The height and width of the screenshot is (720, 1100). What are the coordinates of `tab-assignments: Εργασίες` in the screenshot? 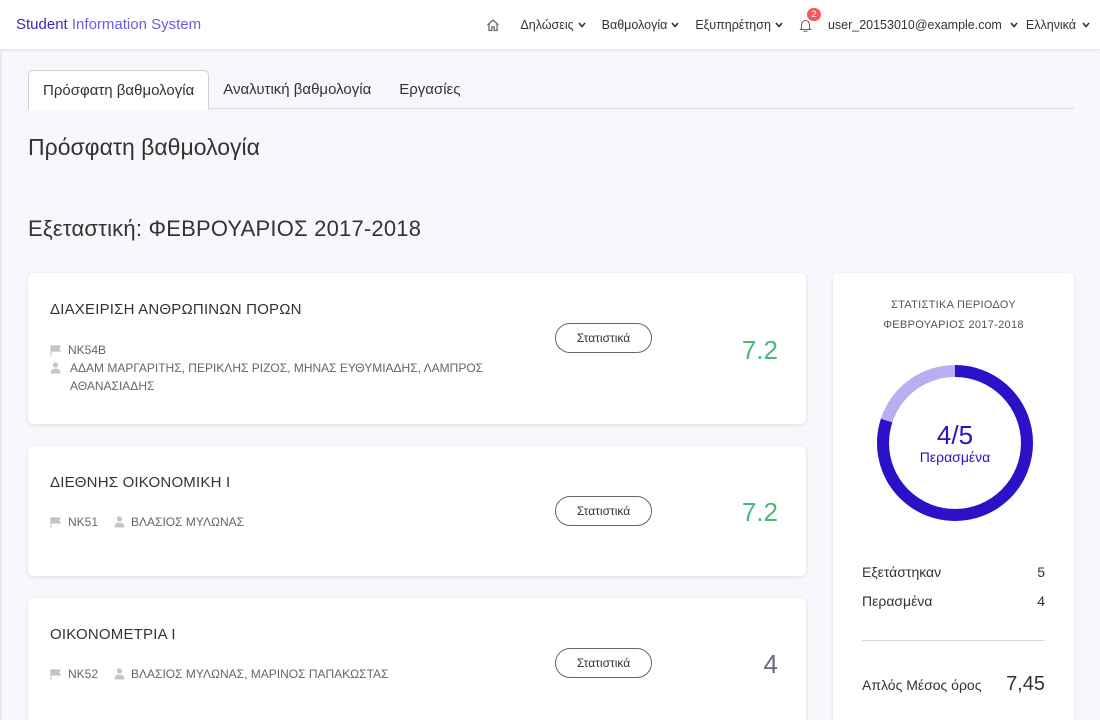 It's located at (429, 89).